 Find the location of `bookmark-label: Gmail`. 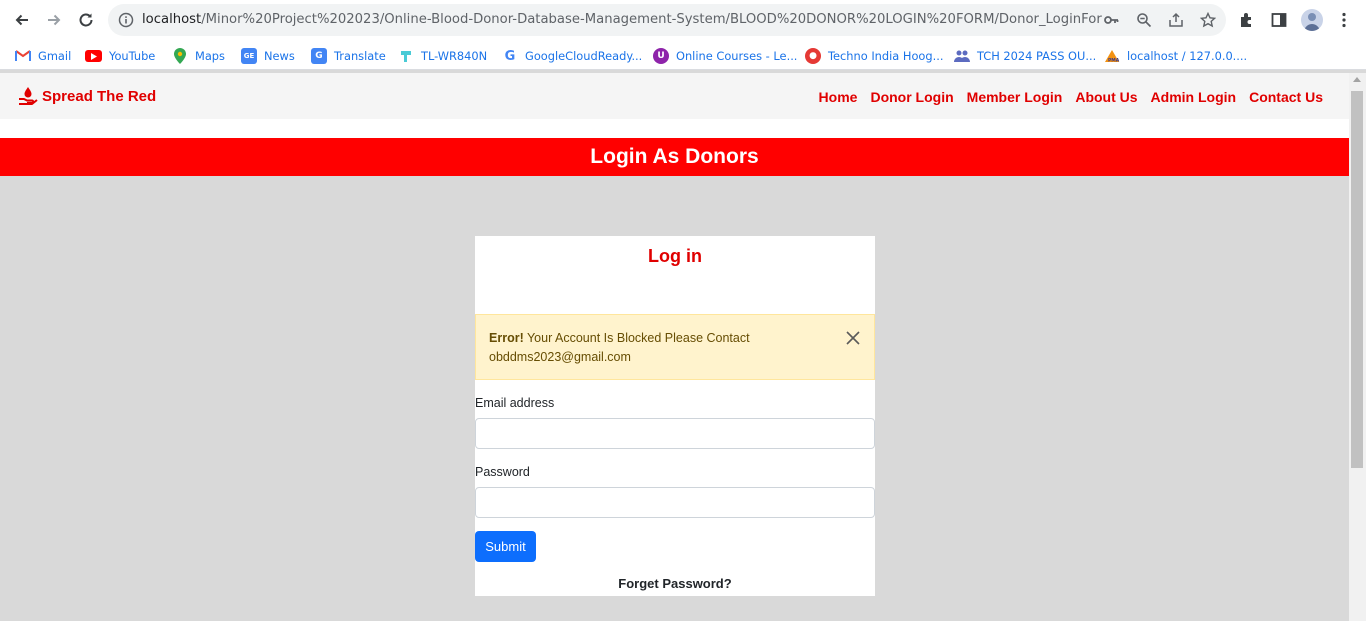

bookmark-label: Gmail is located at coordinates (55, 56).